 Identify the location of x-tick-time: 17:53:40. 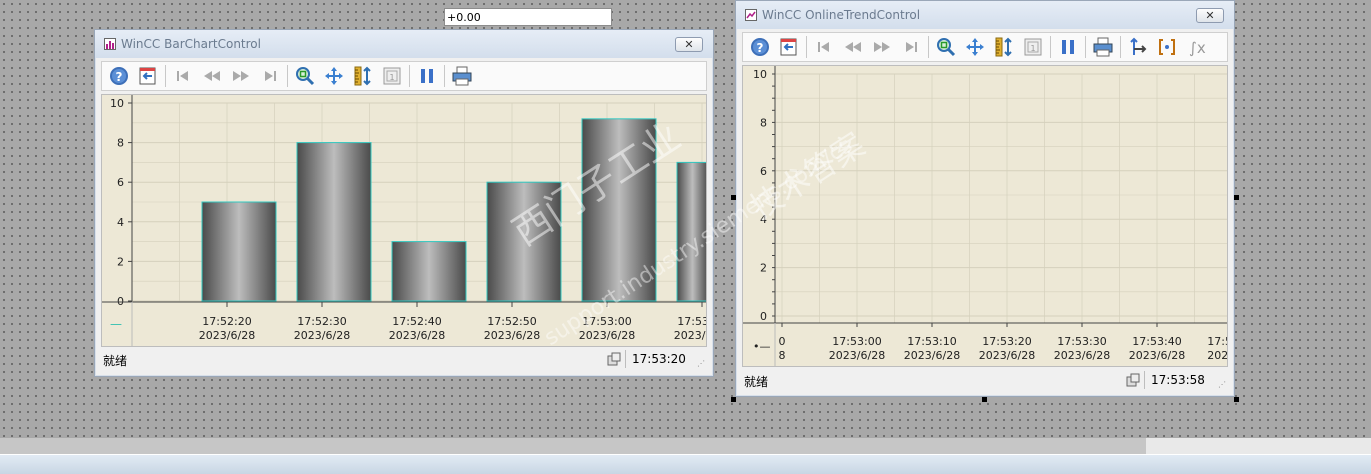
(1156, 341).